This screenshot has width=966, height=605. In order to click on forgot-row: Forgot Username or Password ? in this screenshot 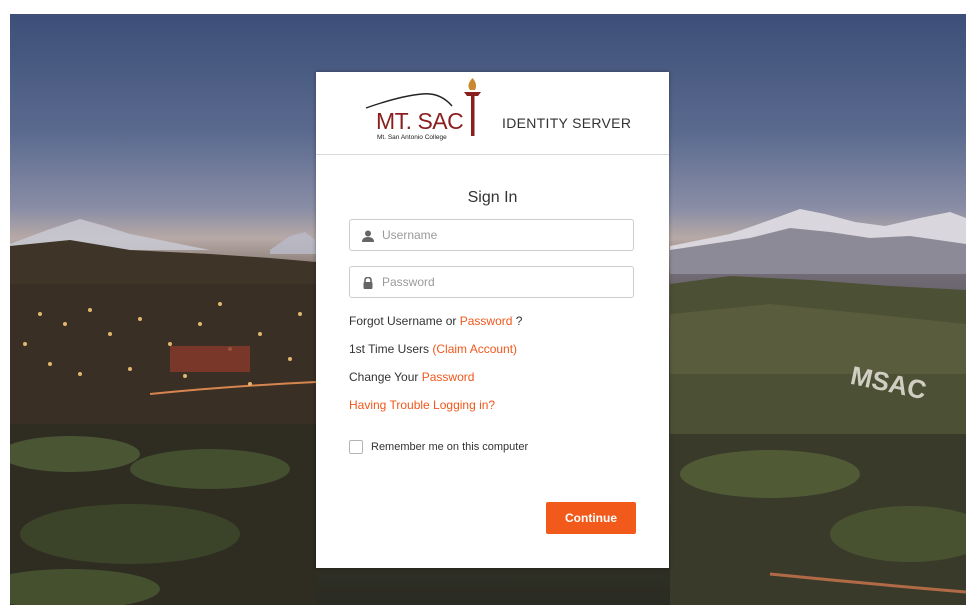, I will do `click(435, 321)`.